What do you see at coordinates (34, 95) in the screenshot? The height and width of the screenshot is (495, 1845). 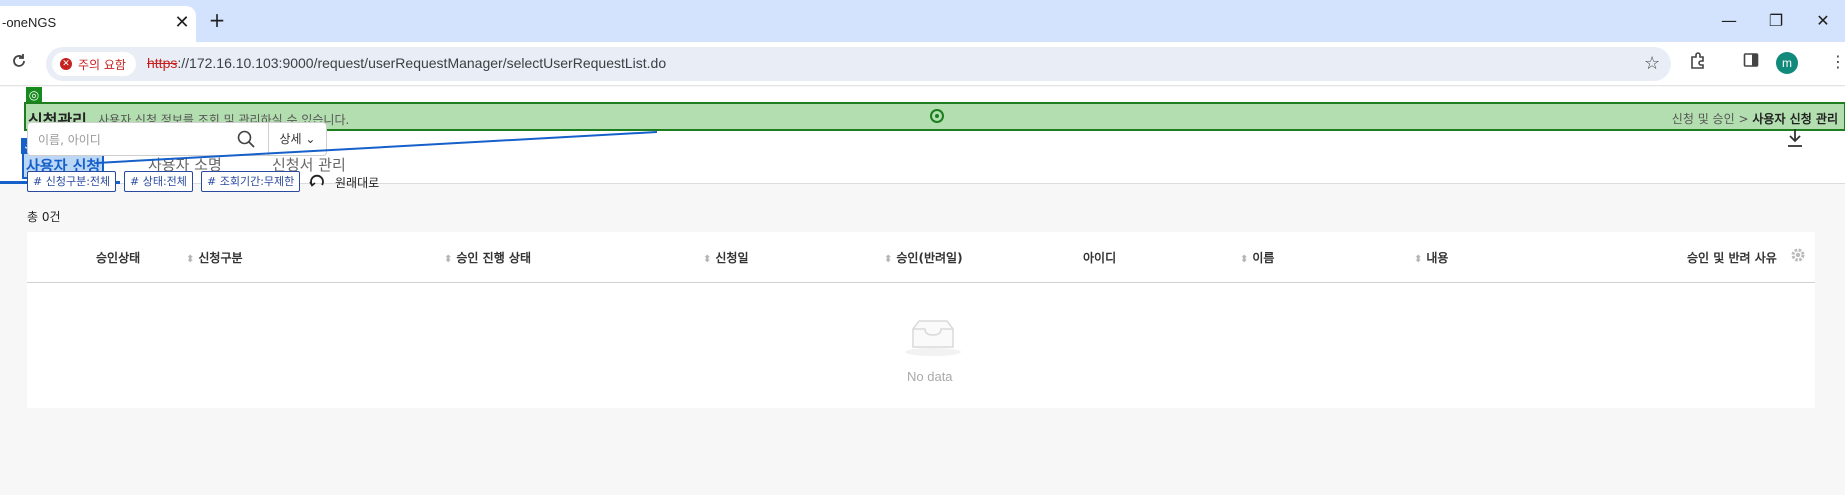 I see `target-icon: ◎` at bounding box center [34, 95].